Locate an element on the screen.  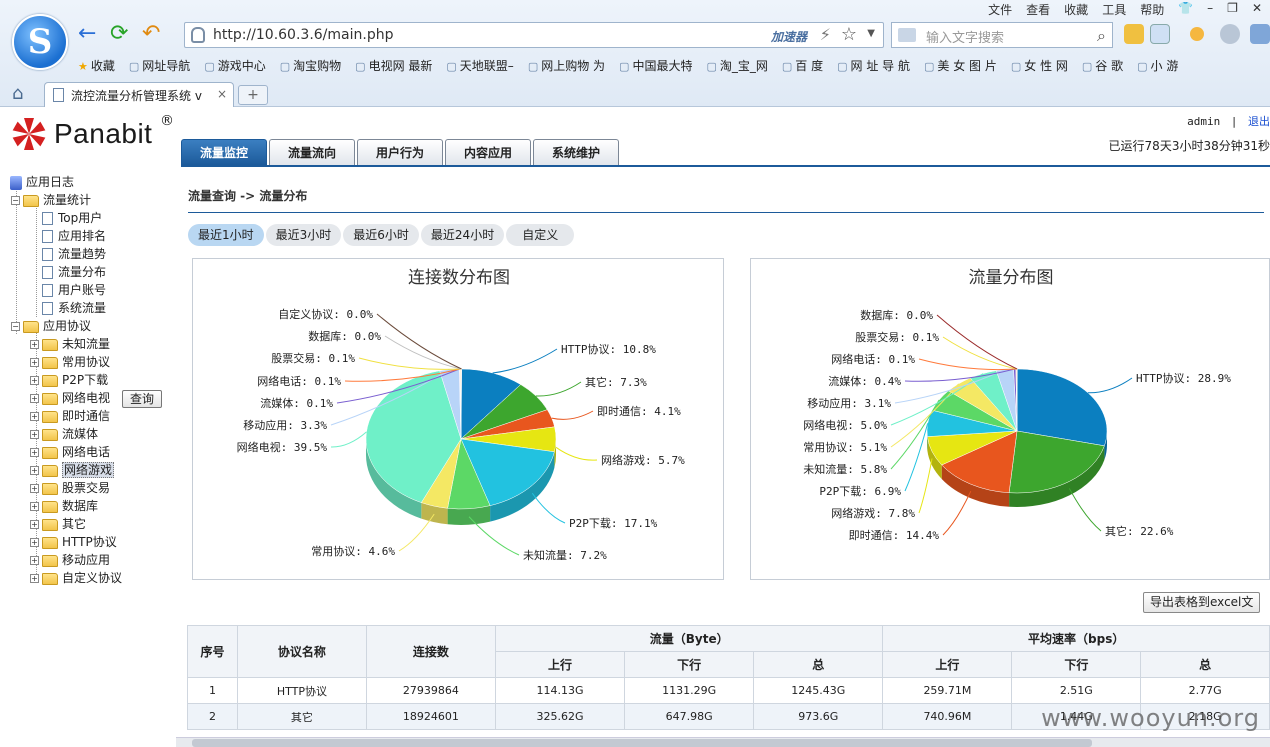
bookmark-item: 女 性 网 is located at coordinates (1039, 65).